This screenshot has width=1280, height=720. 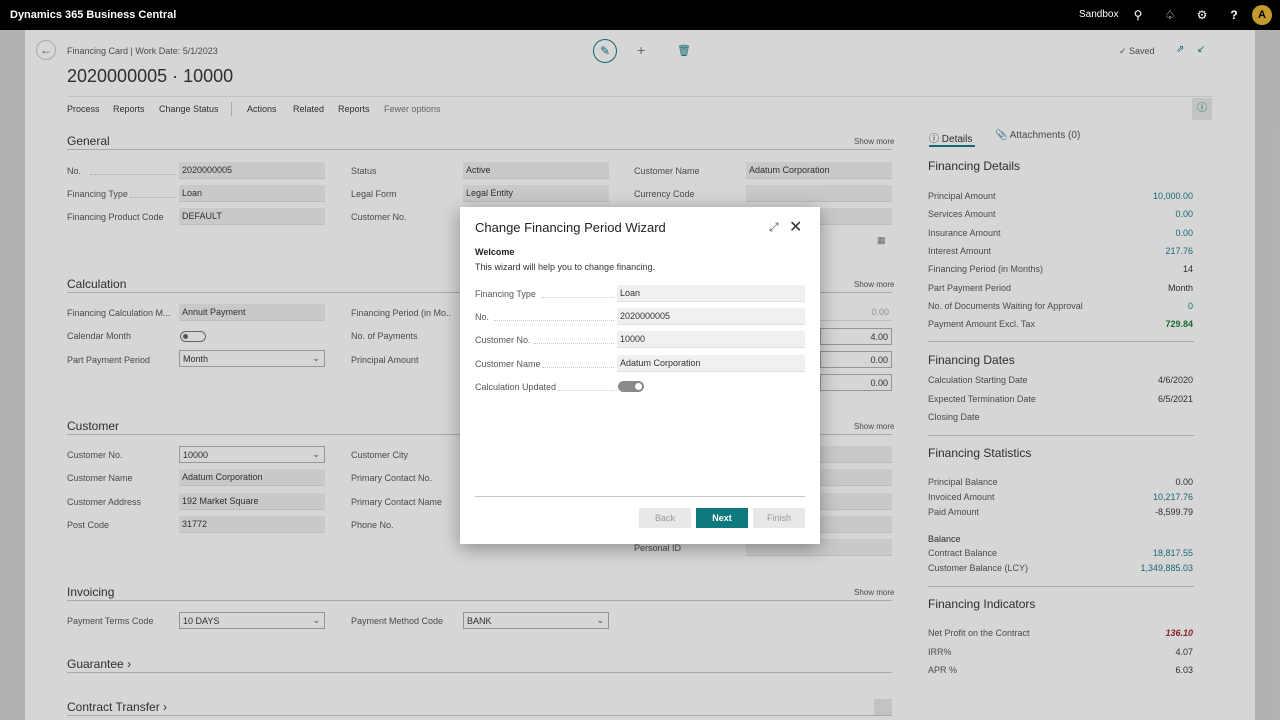 What do you see at coordinates (516, 387) in the screenshot?
I see `dlg-calc-updated-label: Calculation Updated` at bounding box center [516, 387].